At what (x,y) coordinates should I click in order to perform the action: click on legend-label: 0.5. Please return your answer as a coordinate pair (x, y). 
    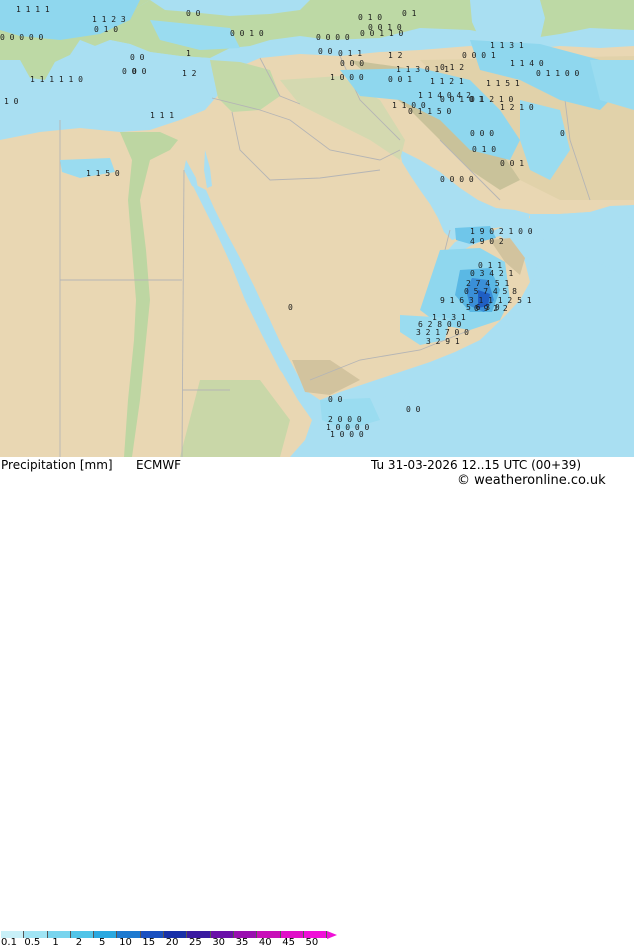
    Looking at the image, I should click on (32, 942).